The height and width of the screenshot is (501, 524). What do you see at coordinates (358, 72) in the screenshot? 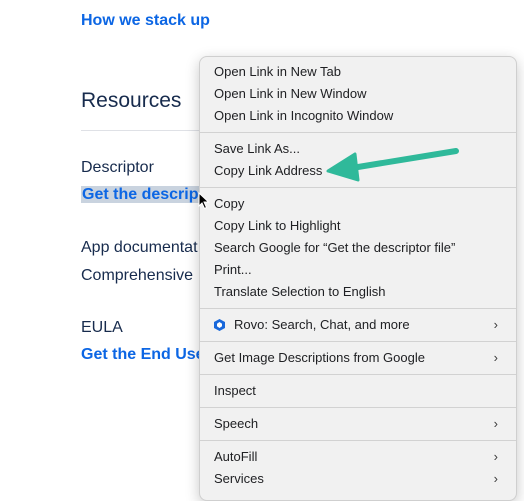
I see `menu-open-new-tab: Open Link in New Tab` at bounding box center [358, 72].